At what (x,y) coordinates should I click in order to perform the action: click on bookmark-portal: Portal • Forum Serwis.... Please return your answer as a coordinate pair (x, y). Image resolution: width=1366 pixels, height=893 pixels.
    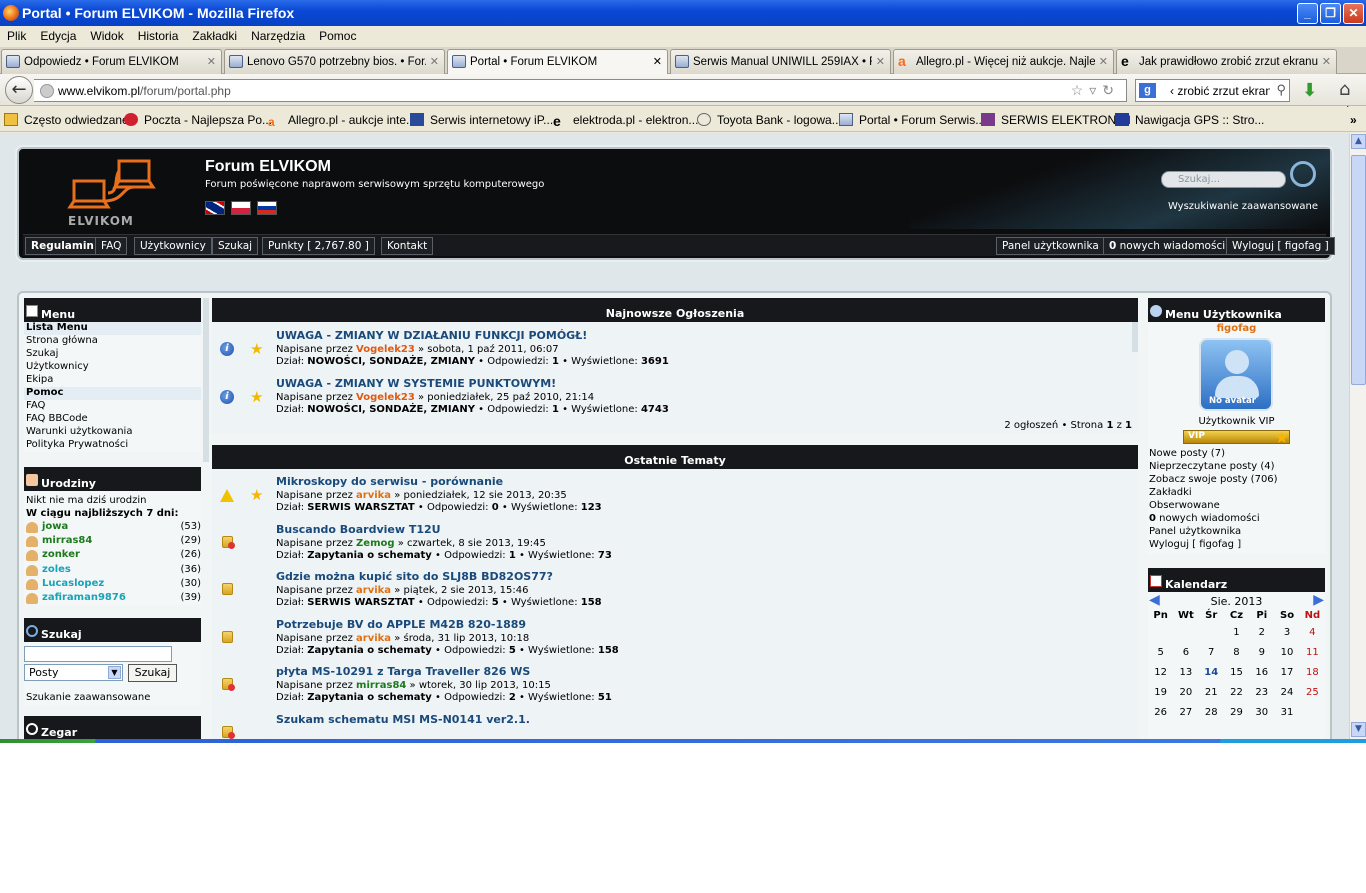
    Looking at the image, I should click on (912, 120).